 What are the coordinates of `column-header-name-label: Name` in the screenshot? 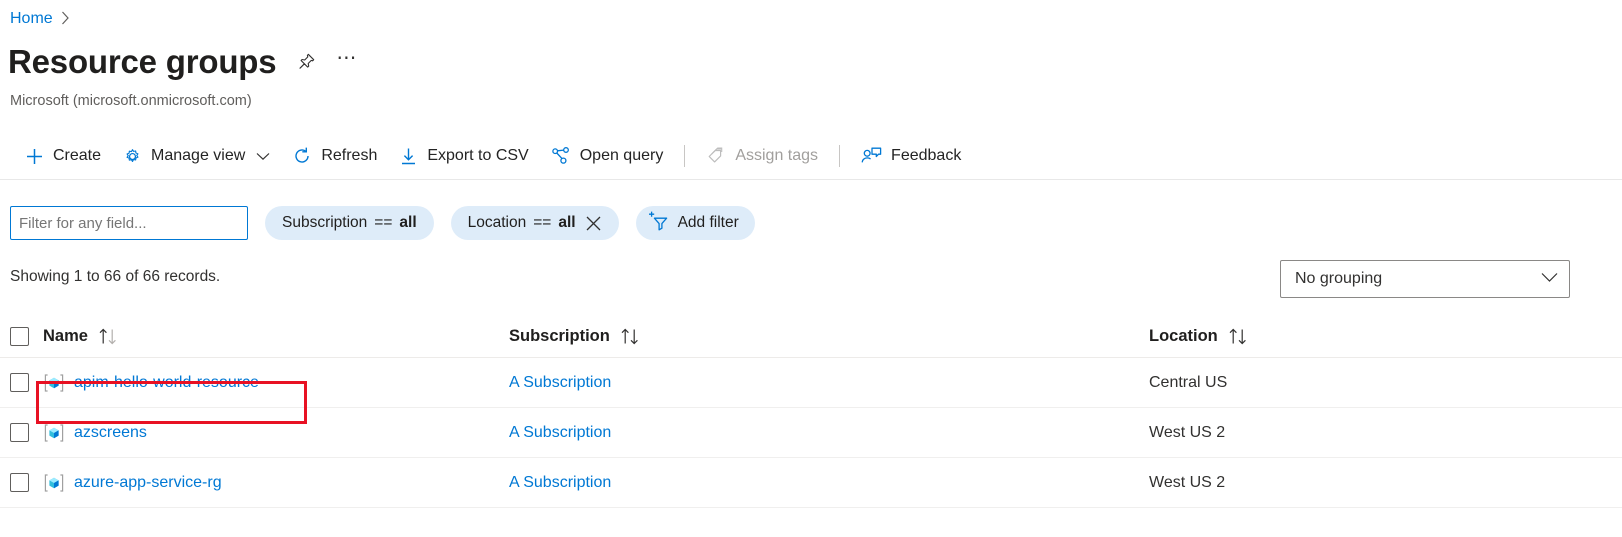 It's located at (65, 336).